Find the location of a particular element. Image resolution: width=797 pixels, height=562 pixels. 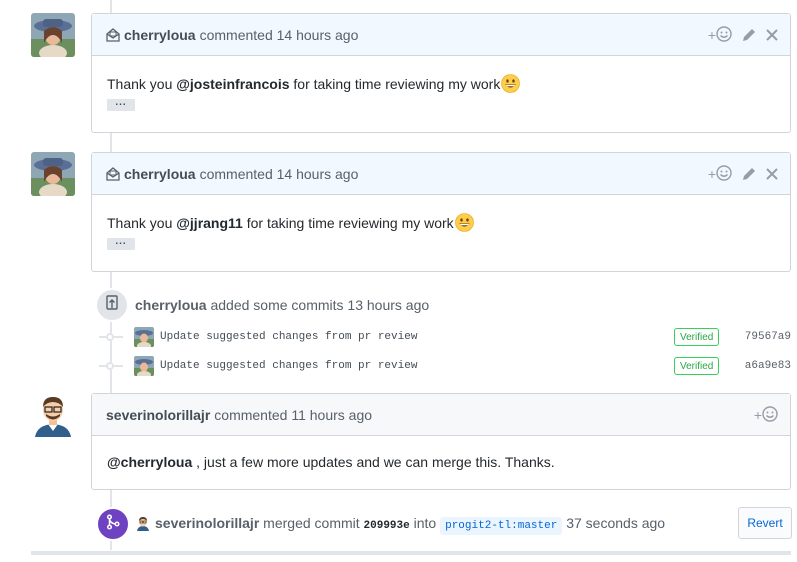

comment-author: severinolorillajr is located at coordinates (158, 415).